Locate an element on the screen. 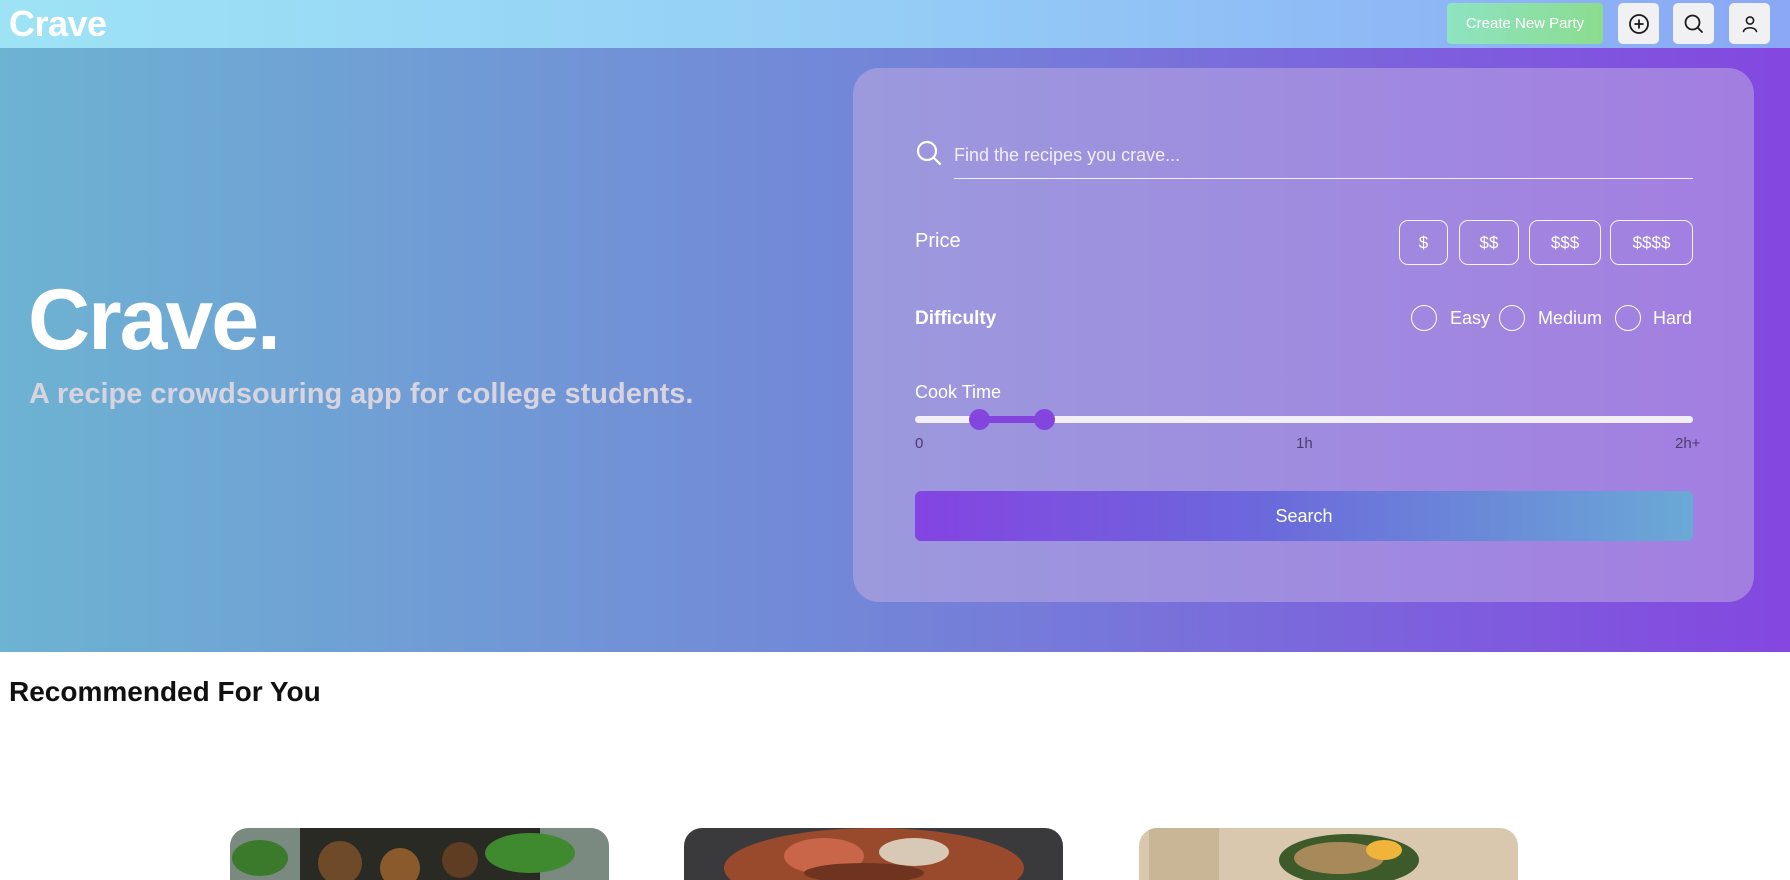 This screenshot has width=1790, height=880. top-nav: Crave Create New Party is located at coordinates (895, 24).